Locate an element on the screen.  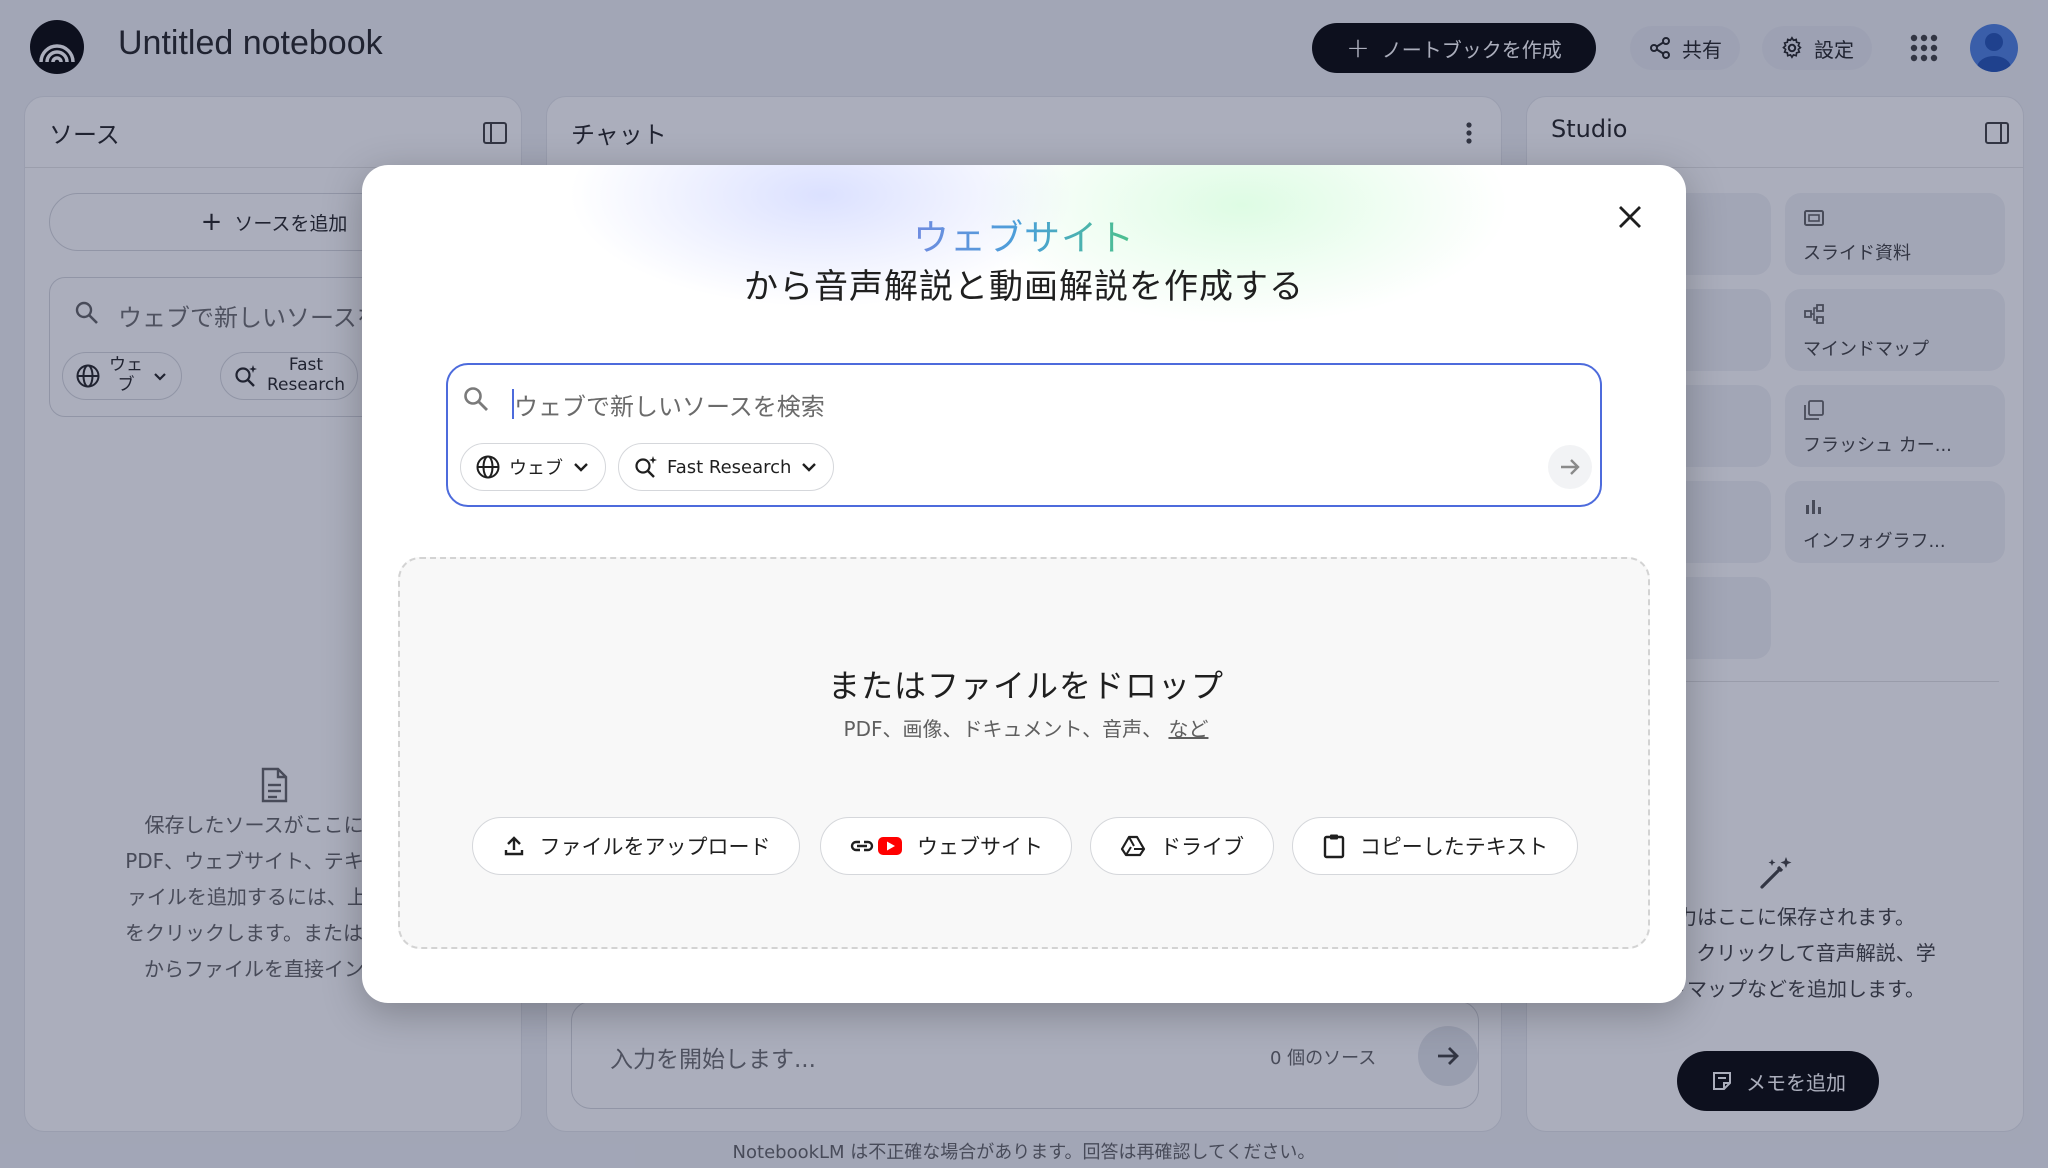
website-source-button: ウェブサイト is located at coordinates (946, 846).